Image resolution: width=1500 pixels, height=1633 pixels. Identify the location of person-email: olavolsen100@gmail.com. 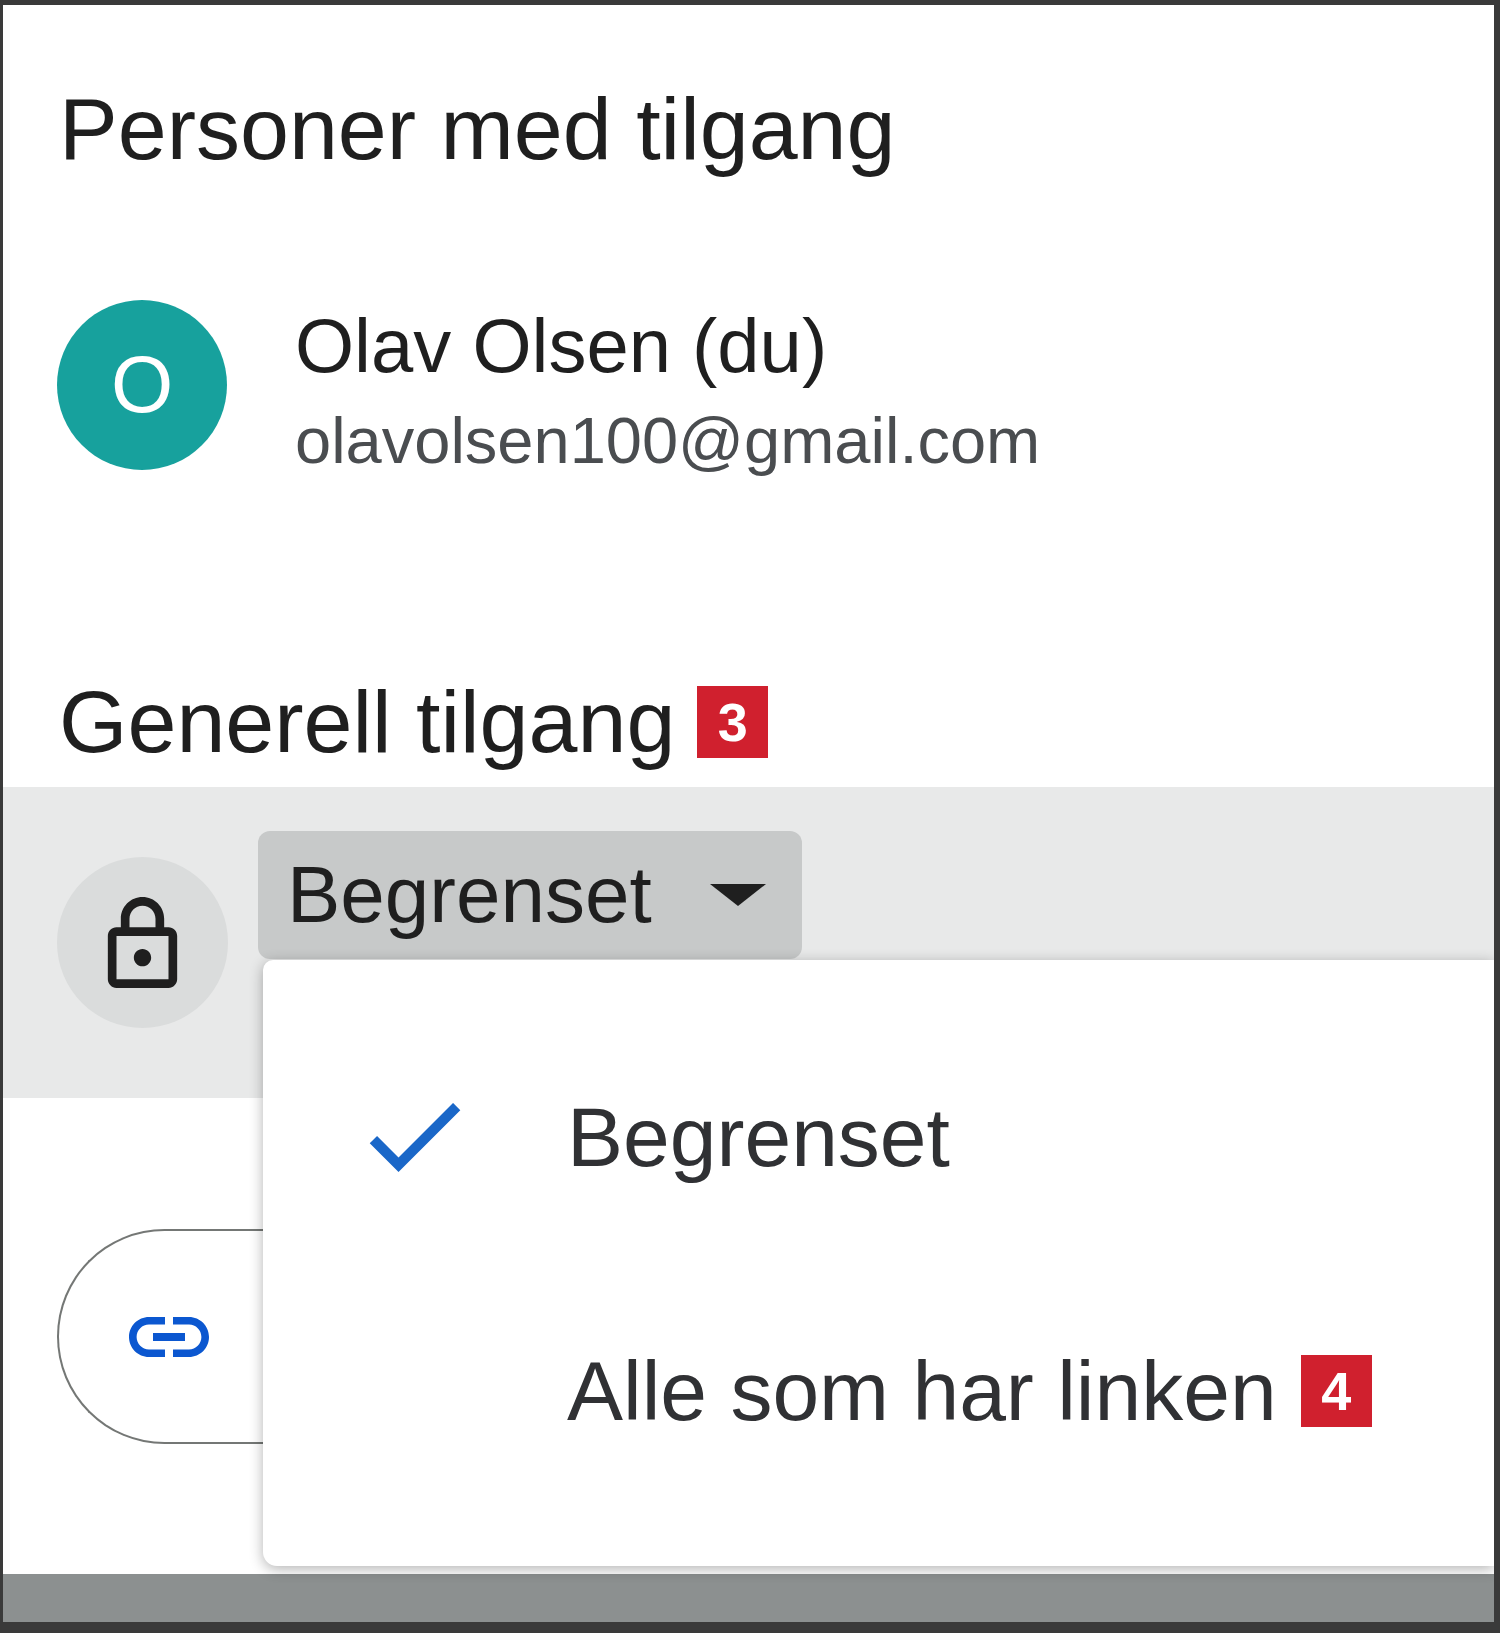
(668, 440).